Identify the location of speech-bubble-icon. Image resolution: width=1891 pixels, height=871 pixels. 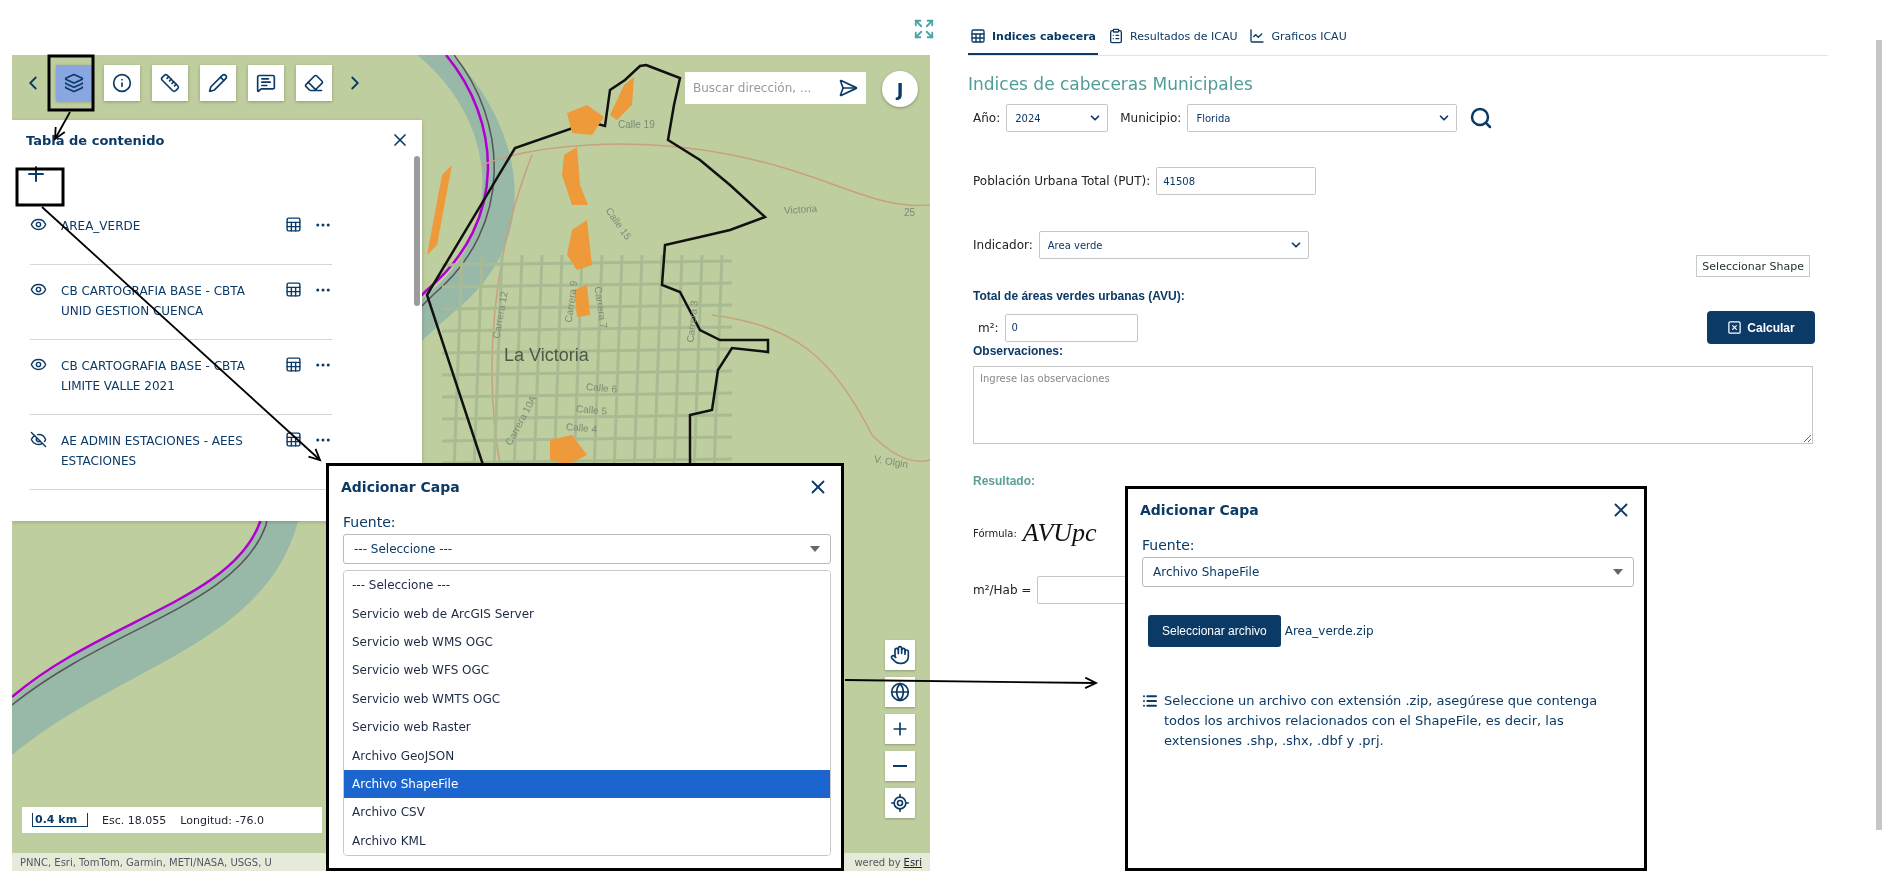
(266, 83).